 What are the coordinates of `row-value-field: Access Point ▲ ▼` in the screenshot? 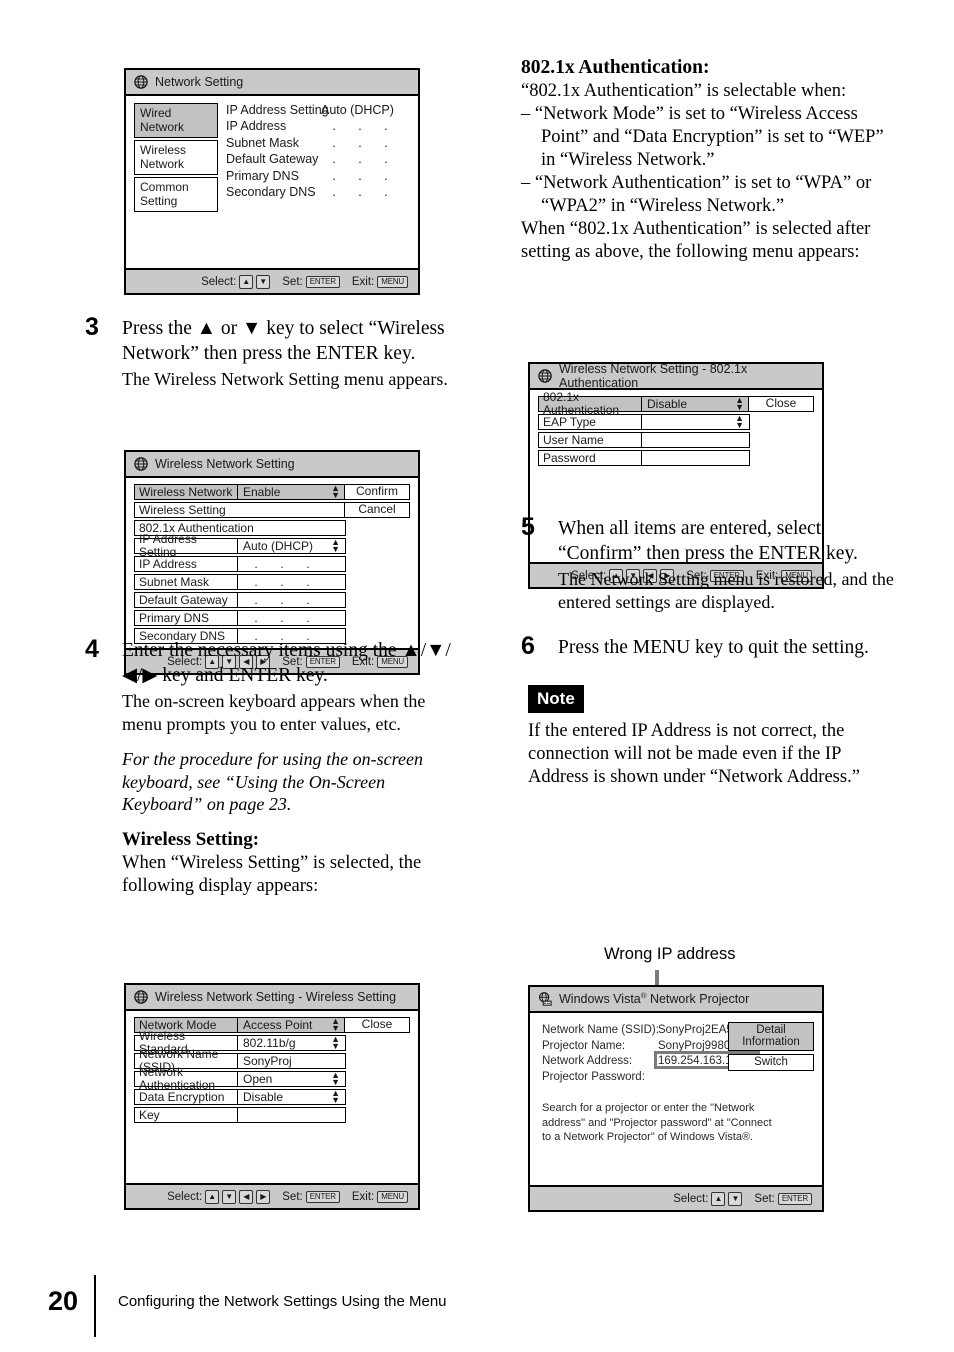 It's located at (292, 1025).